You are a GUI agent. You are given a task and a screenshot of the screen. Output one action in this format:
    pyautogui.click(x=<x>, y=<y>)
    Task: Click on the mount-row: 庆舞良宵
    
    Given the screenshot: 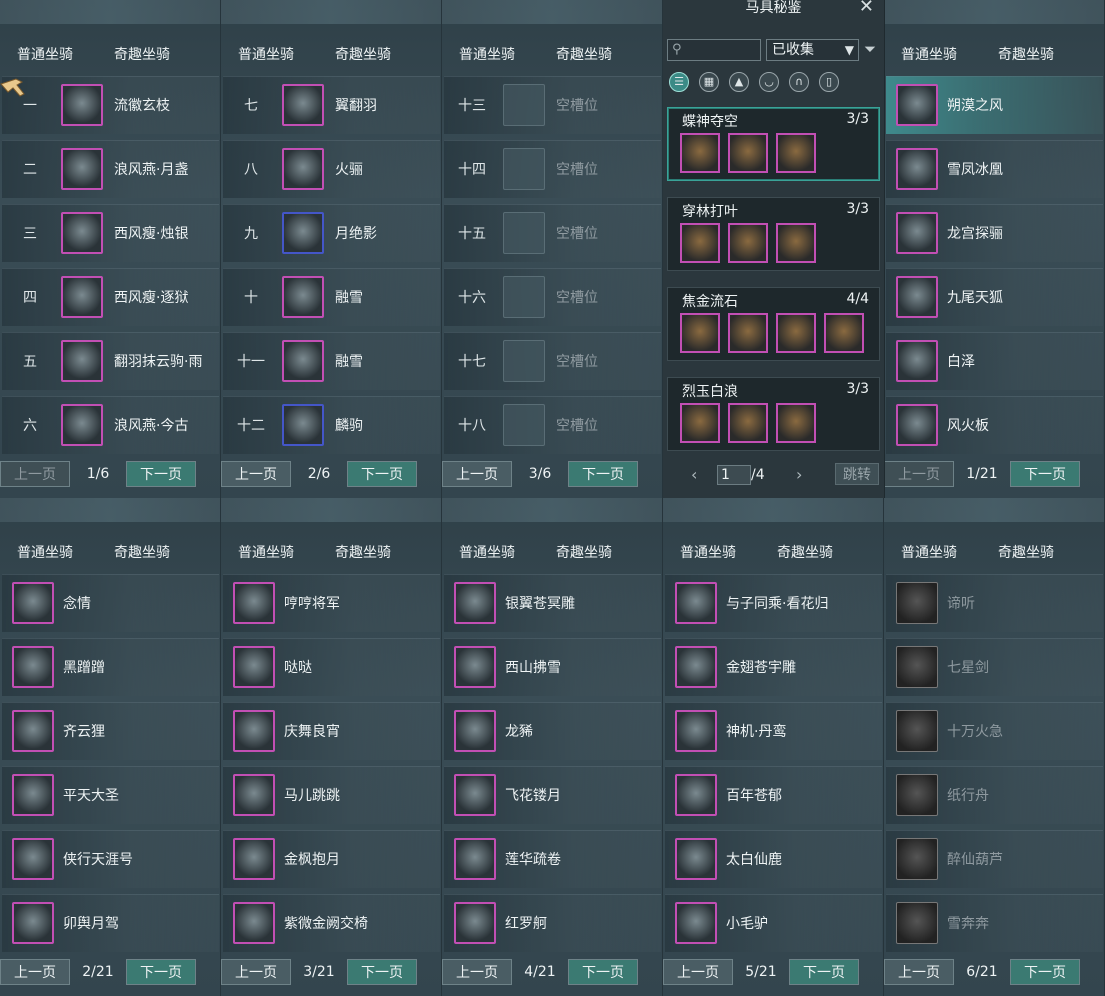 What is the action you would take?
    pyautogui.click(x=331, y=731)
    